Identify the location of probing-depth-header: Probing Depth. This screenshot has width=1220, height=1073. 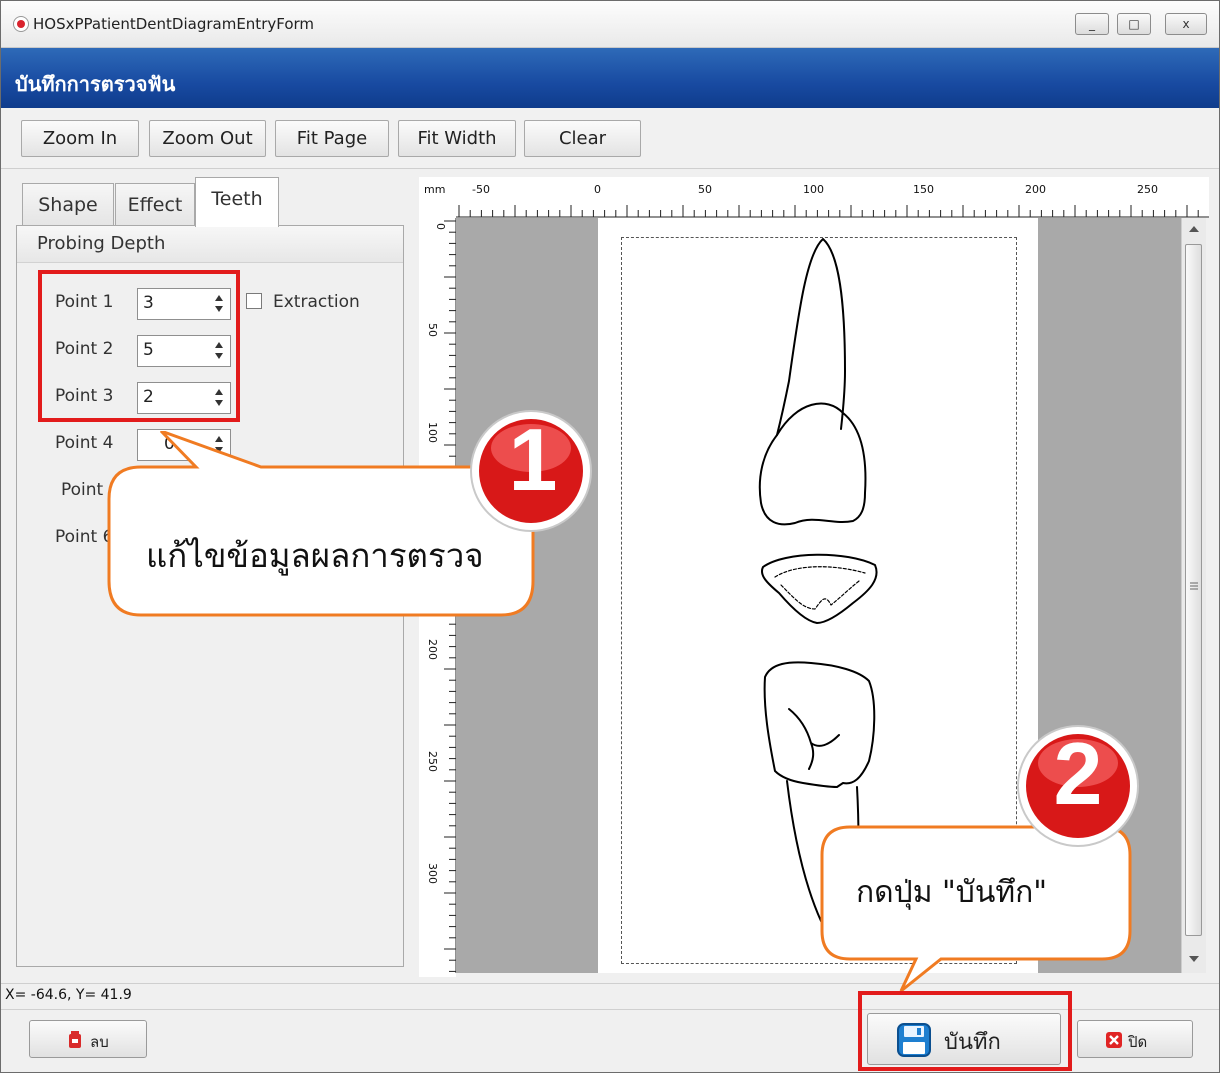
(210, 244).